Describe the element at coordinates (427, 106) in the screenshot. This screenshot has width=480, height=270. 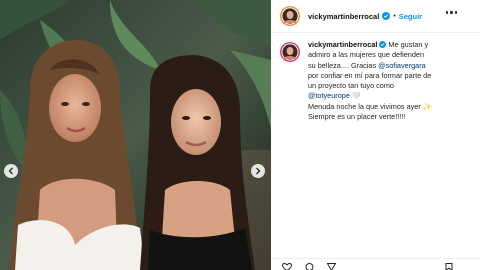
I see `sparkles-emoji: ✨` at that location.